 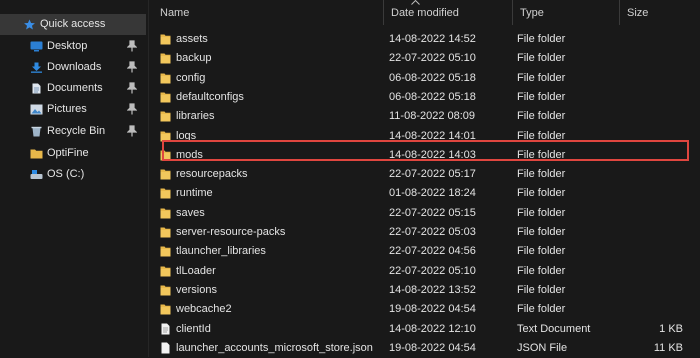 What do you see at coordinates (268, 12) in the screenshot?
I see `column-header-name: Name` at bounding box center [268, 12].